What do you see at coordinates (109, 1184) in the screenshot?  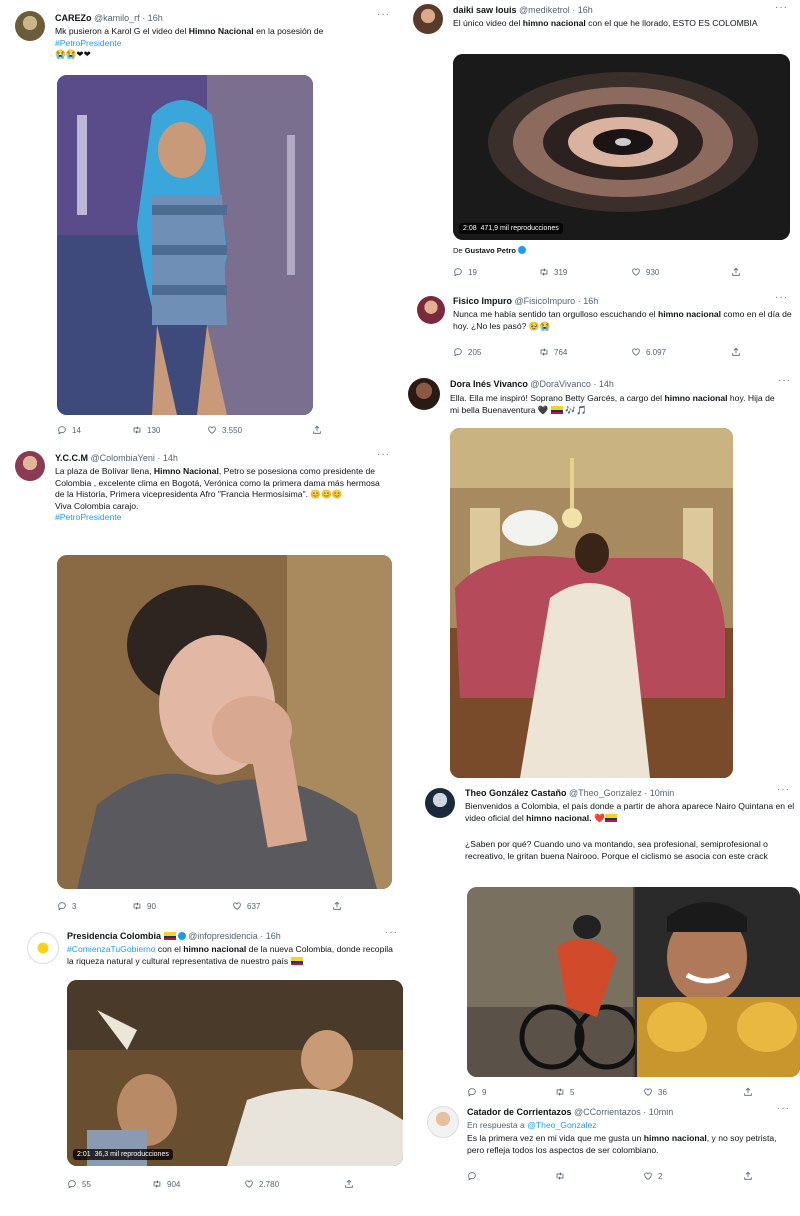 I see `reply-button: 55` at bounding box center [109, 1184].